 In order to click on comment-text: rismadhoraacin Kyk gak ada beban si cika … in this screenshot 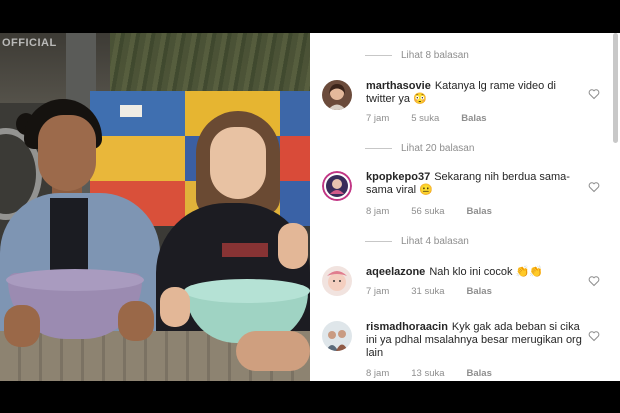, I will do `click(476, 340)`.